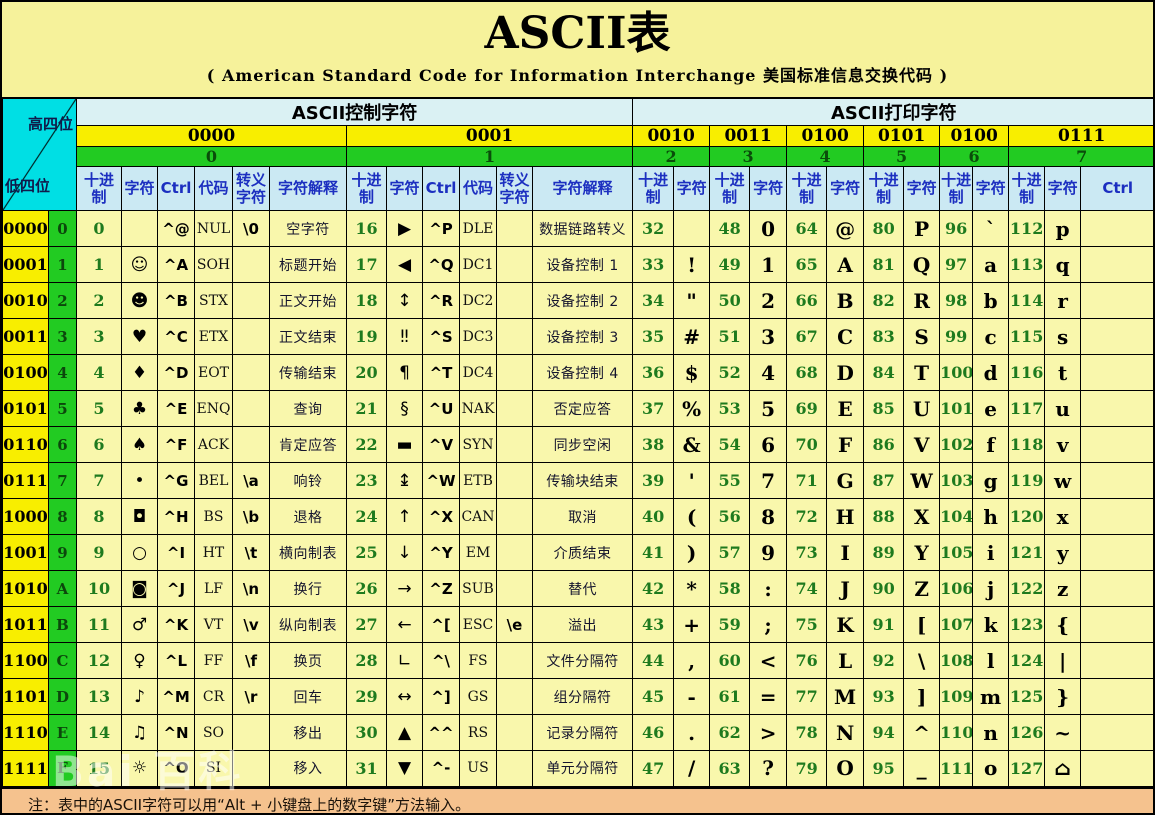 The width and height of the screenshot is (1155, 815). Describe the element at coordinates (1063, 228) in the screenshot. I see `cell-print-char: p` at that location.